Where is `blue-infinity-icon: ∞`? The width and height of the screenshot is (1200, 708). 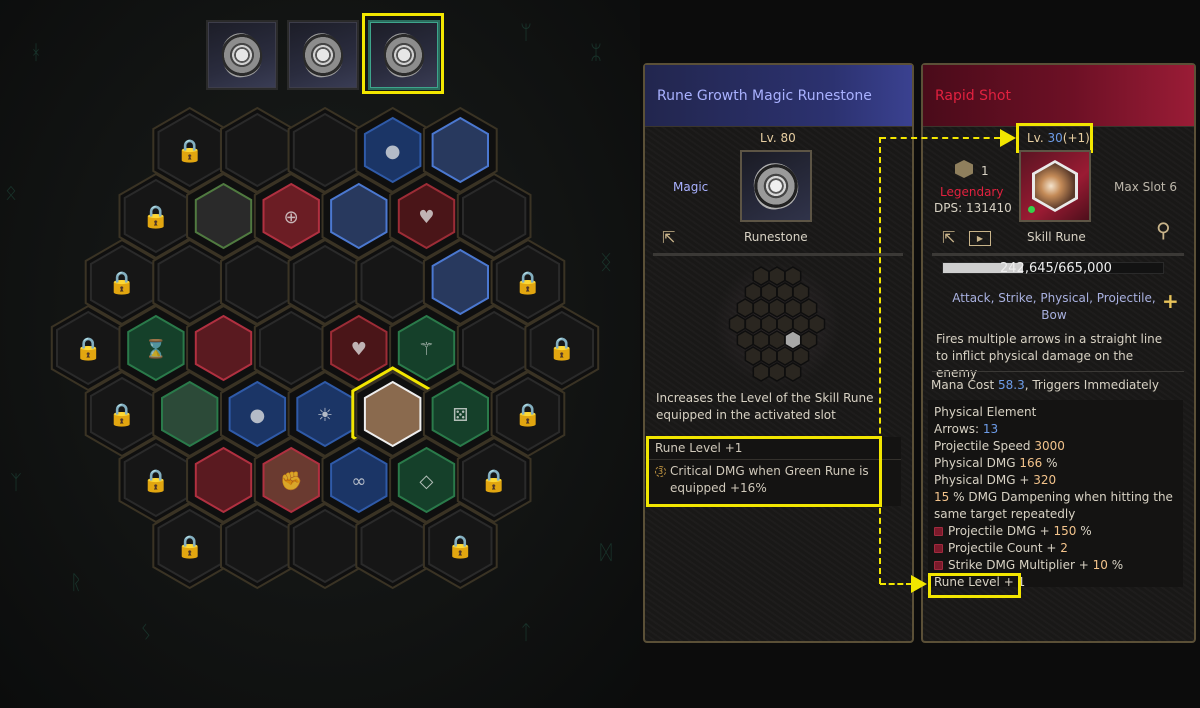
blue-infinity-icon: ∞ is located at coordinates (358, 481).